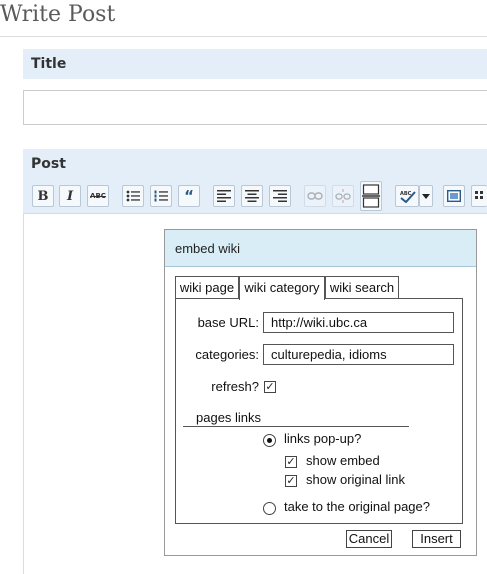 This screenshot has width=487, height=574. I want to click on page-title: Write Post, so click(58, 14).